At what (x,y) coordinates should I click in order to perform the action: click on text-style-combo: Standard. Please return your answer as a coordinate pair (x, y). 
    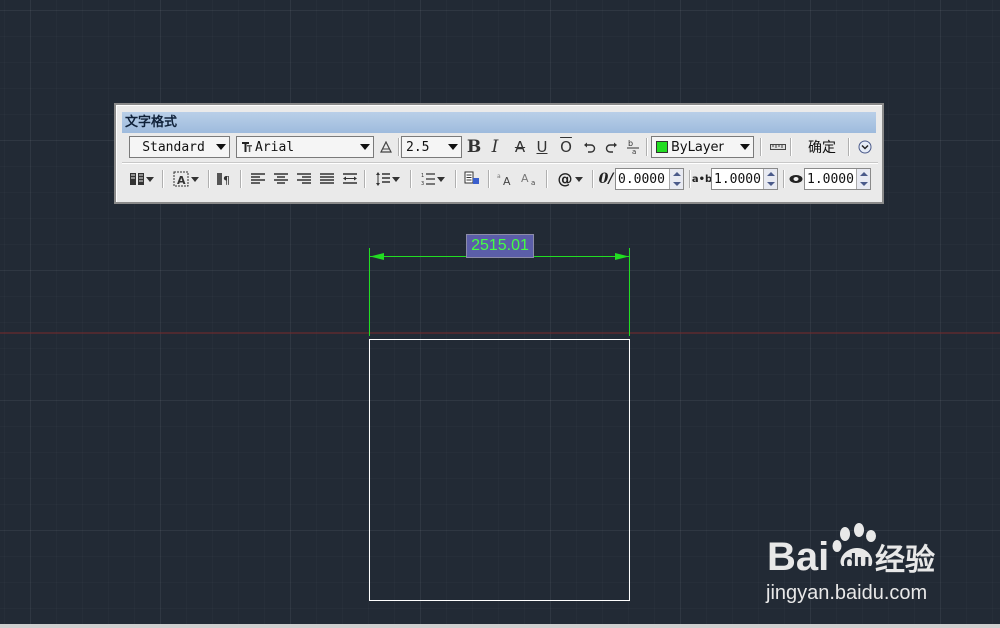
    Looking at the image, I should click on (179, 147).